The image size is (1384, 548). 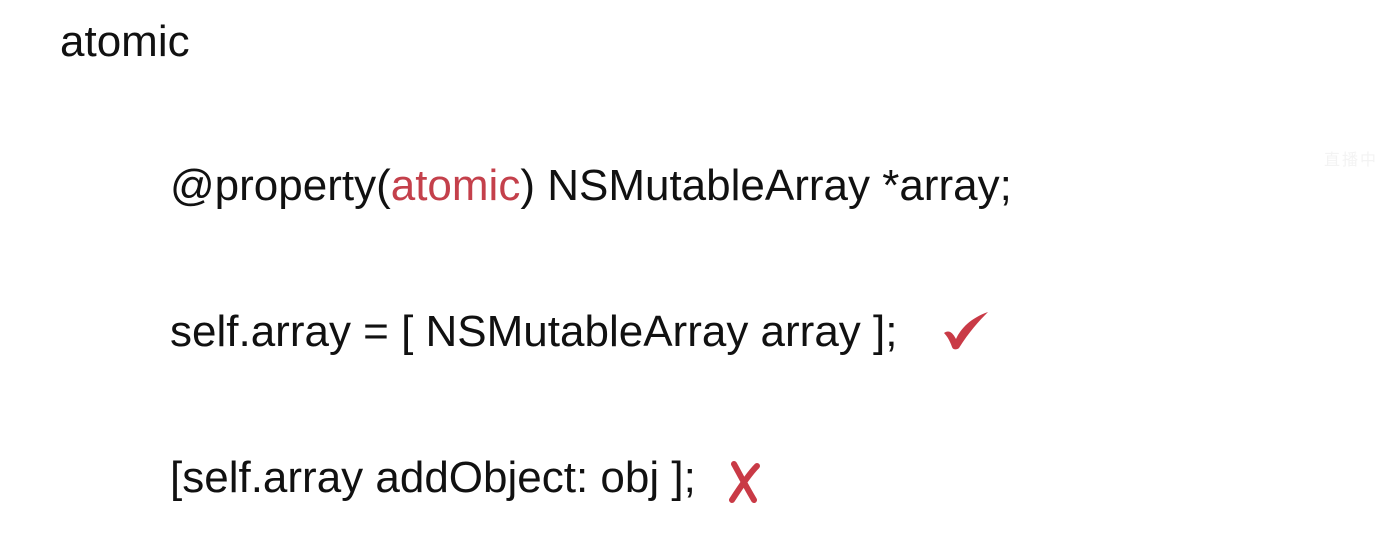 I want to click on code-line-add-object: [self.array addObject: obj ];, so click(x=466, y=478).